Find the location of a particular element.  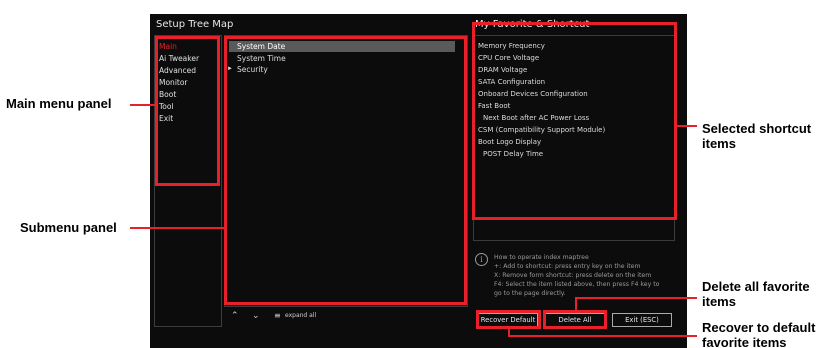

delete-all-highlight is located at coordinates (575, 319).